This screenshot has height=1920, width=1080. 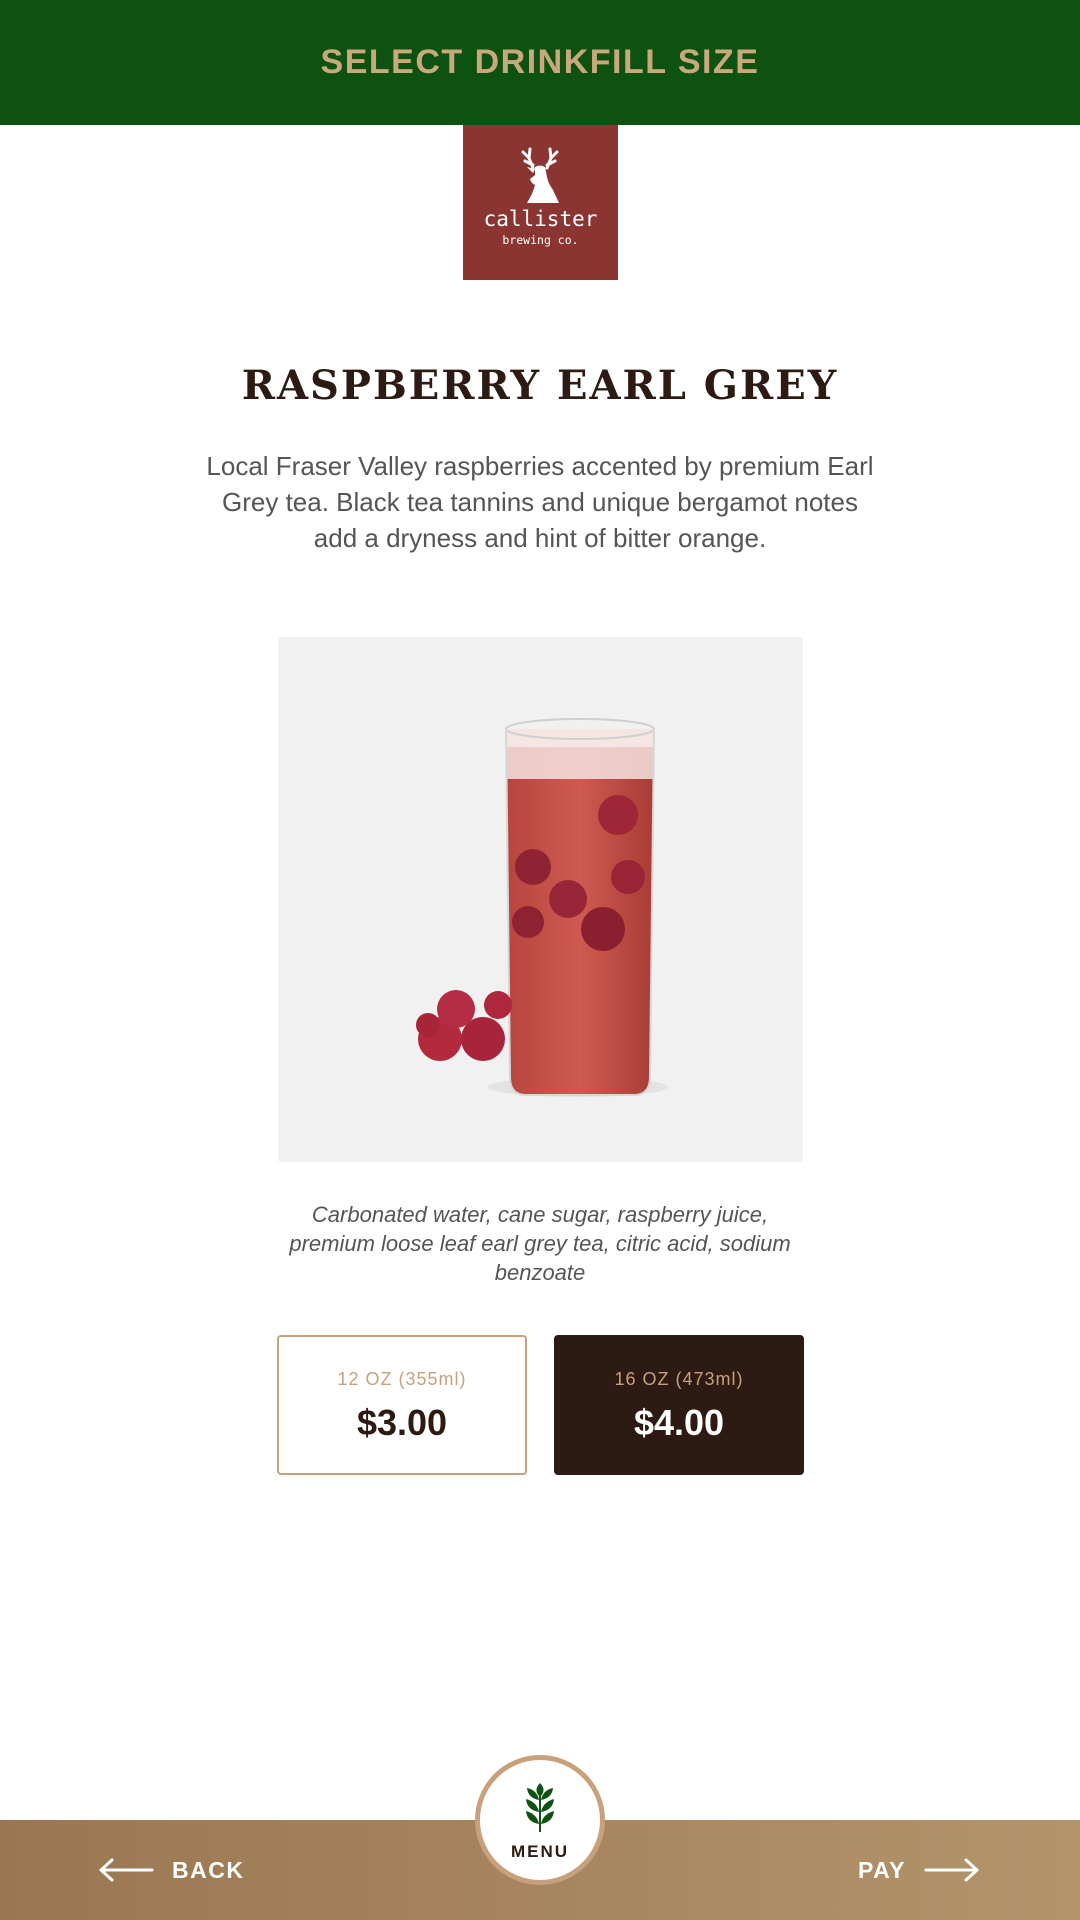 I want to click on back-label: BACK, so click(x=208, y=1869).